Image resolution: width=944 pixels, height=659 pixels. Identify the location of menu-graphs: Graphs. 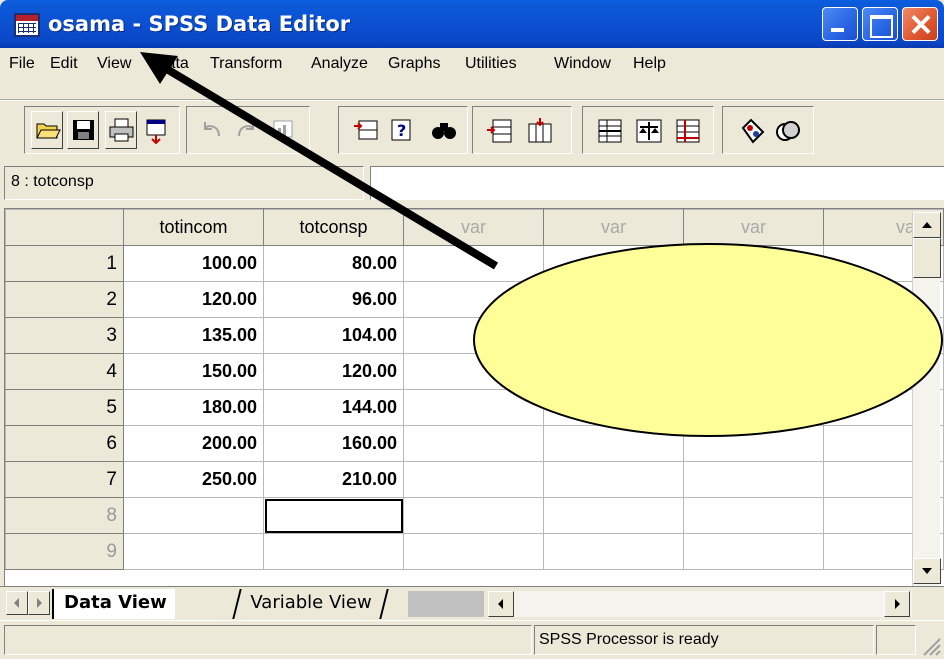
(414, 64).